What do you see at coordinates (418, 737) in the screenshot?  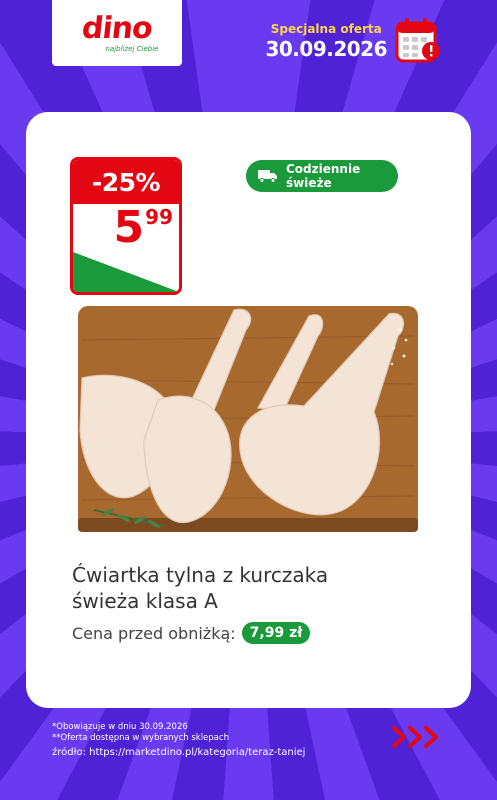 I see `triple-chevron-right-icon` at bounding box center [418, 737].